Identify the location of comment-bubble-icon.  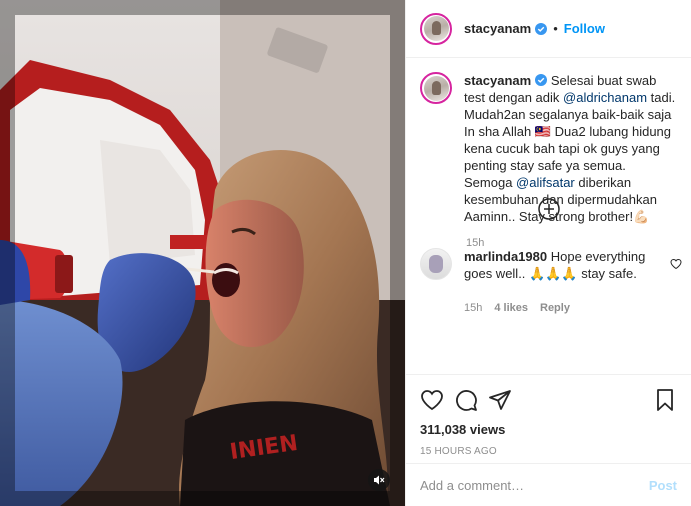
(466, 400).